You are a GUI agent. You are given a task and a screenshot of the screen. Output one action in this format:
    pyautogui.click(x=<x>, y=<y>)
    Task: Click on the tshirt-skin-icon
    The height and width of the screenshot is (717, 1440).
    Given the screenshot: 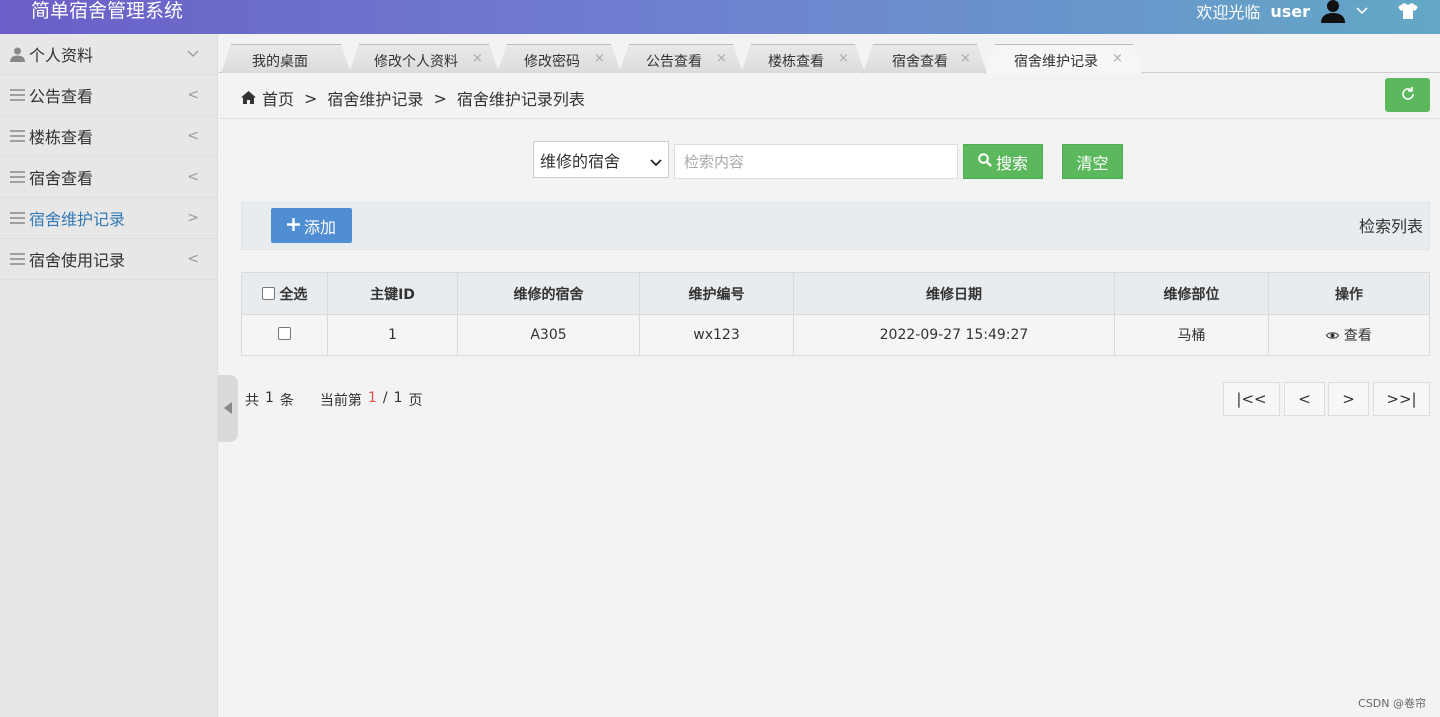 What is the action you would take?
    pyautogui.click(x=1408, y=11)
    